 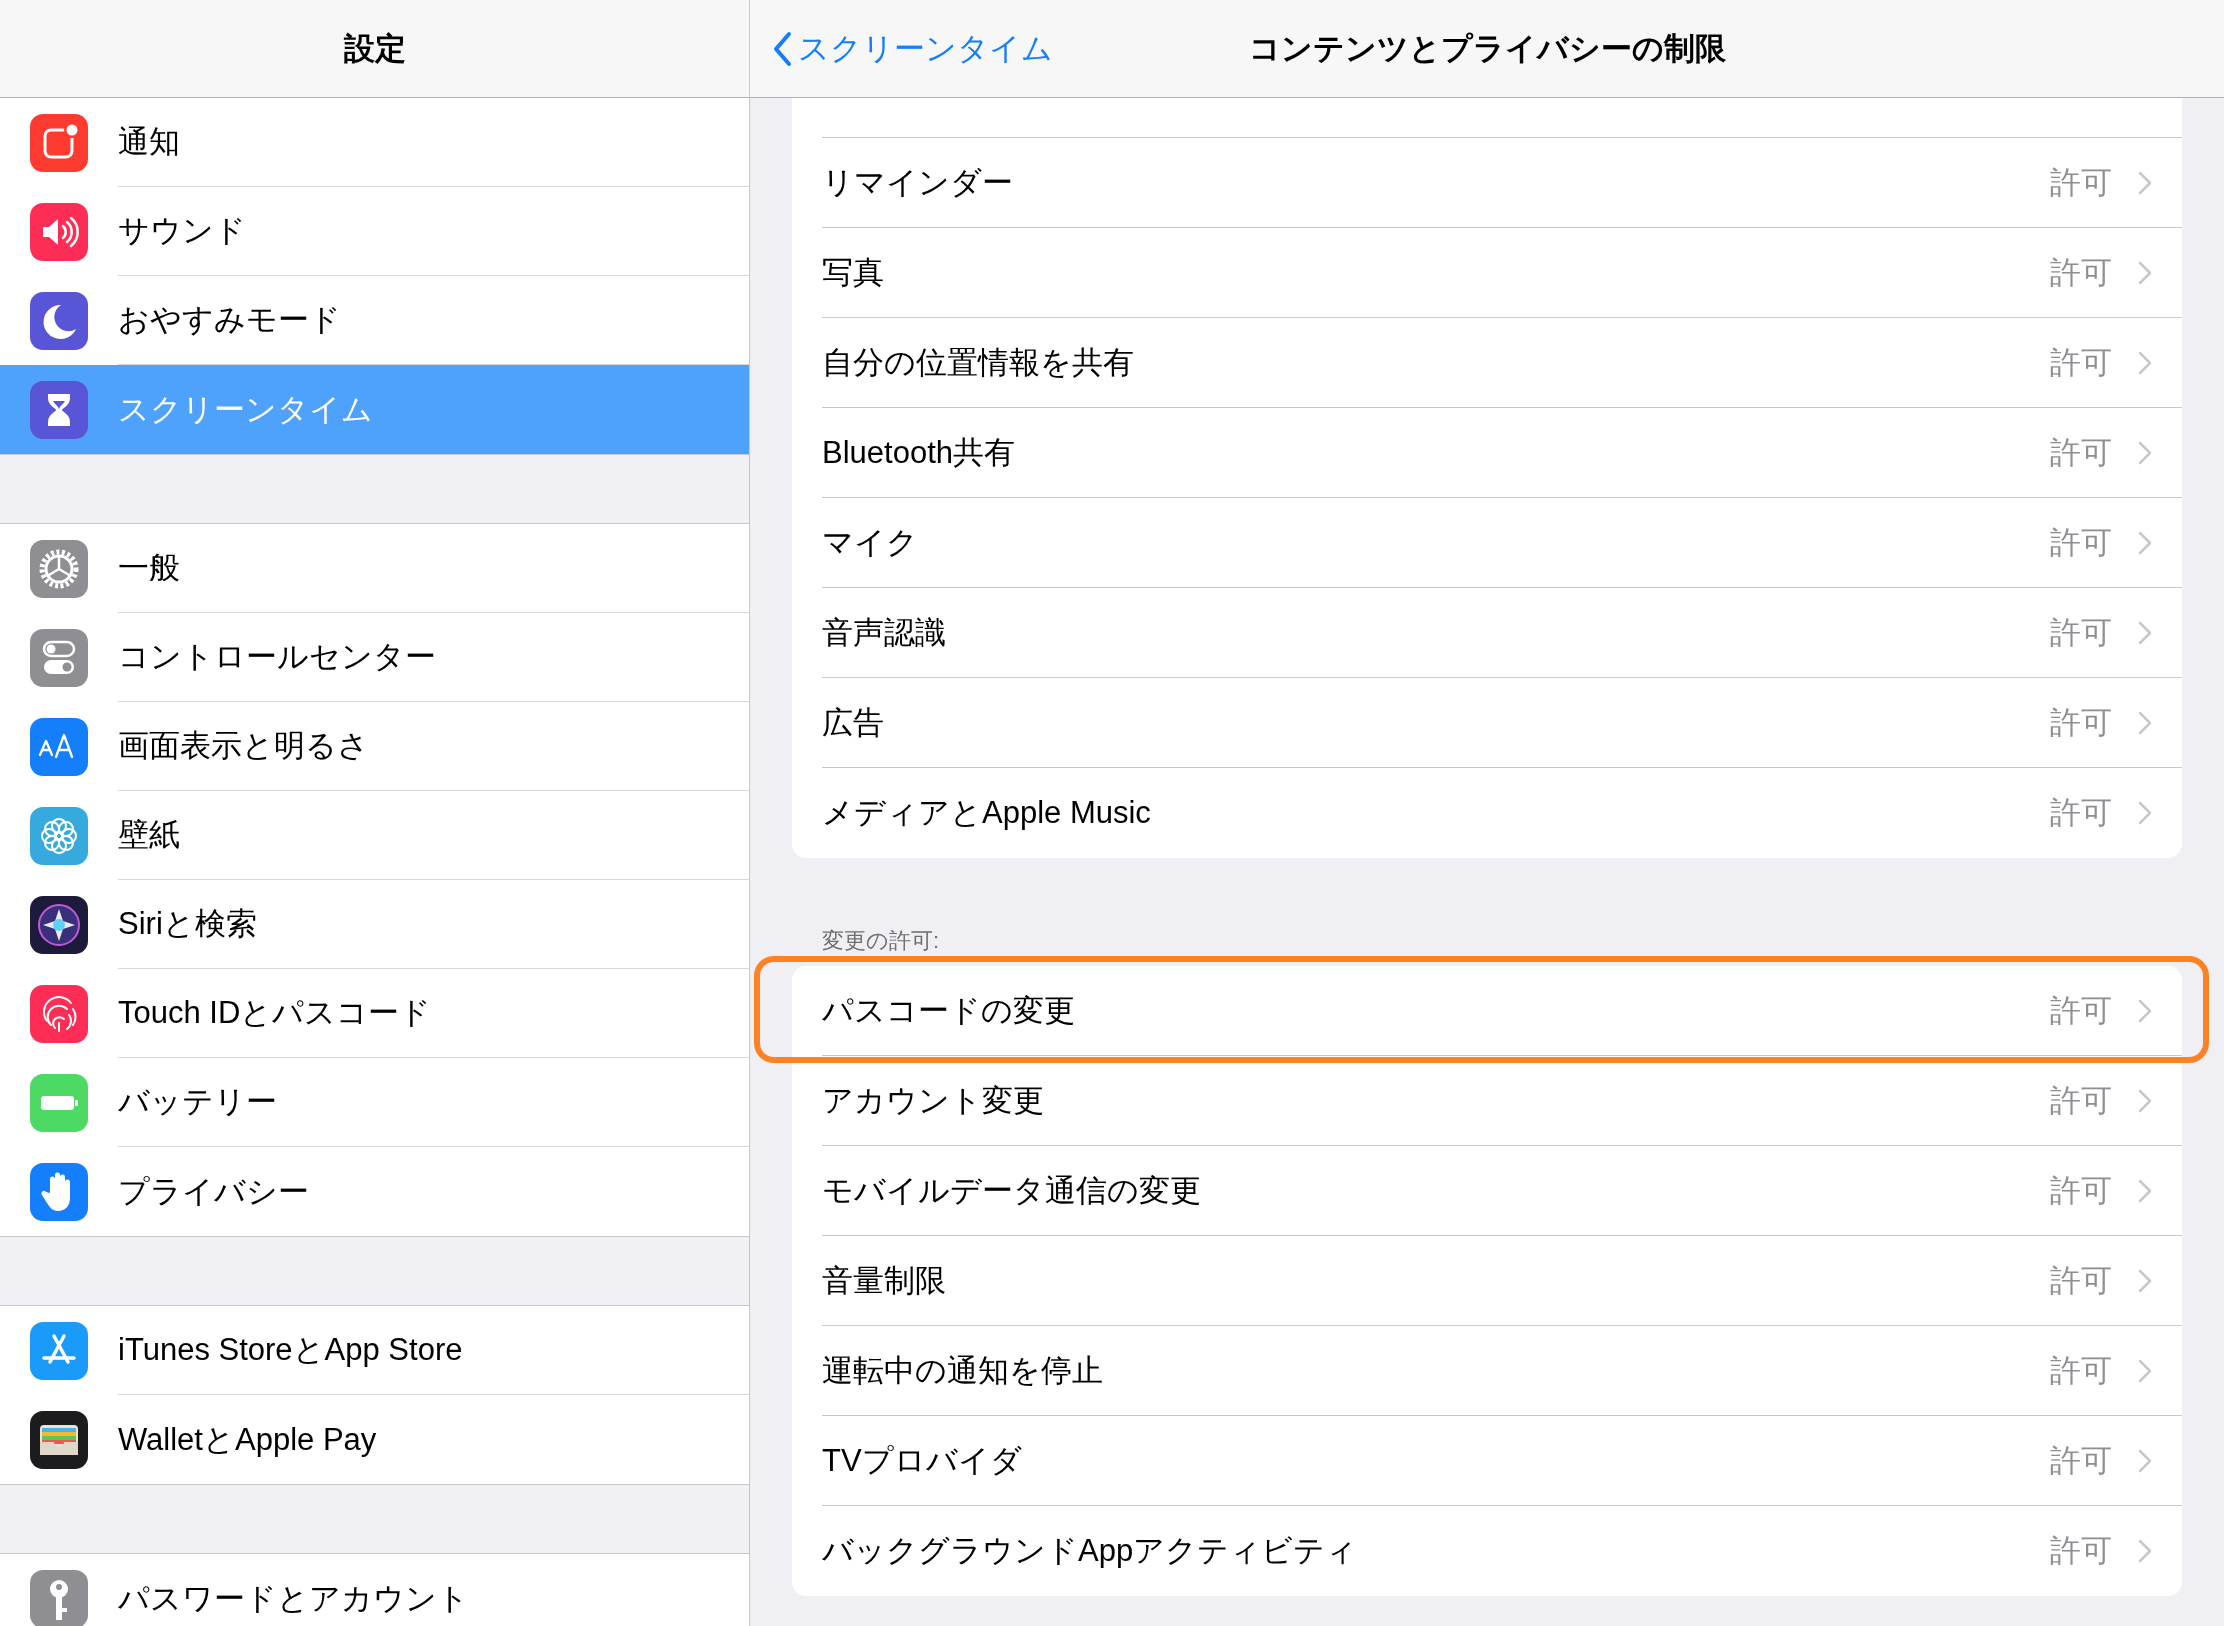 What do you see at coordinates (884, 1280) in the screenshot?
I see `row-label: 音量制限` at bounding box center [884, 1280].